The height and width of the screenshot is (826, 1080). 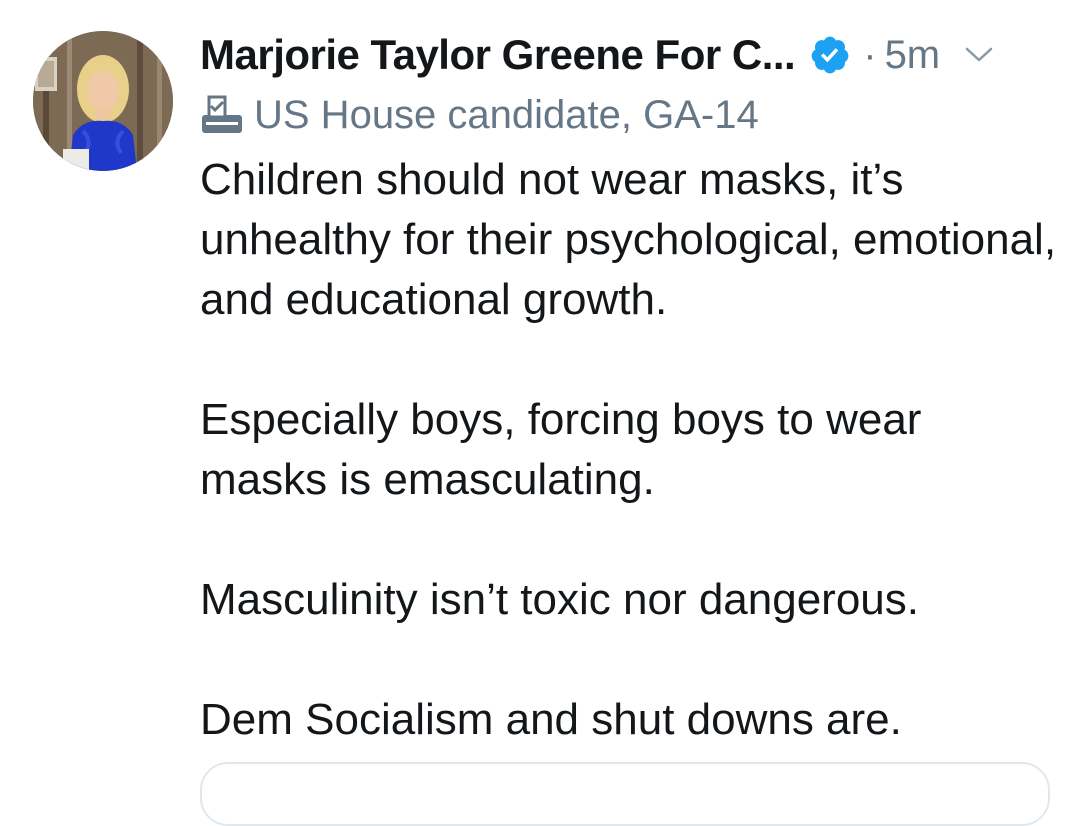 I want to click on chevron-down-icon, so click(x=979, y=55).